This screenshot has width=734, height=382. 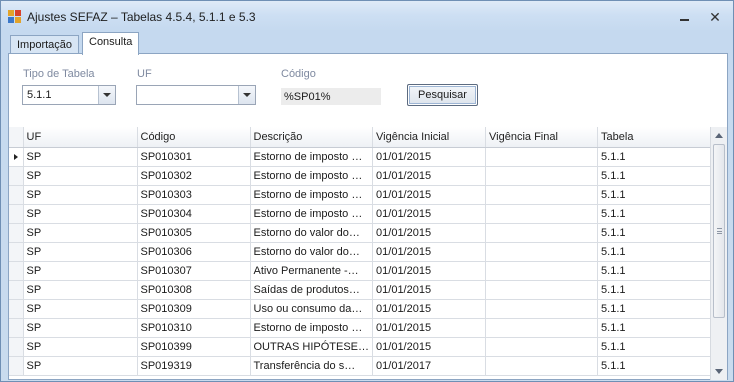 I want to click on column-header-codigo: Código, so click(x=194, y=137).